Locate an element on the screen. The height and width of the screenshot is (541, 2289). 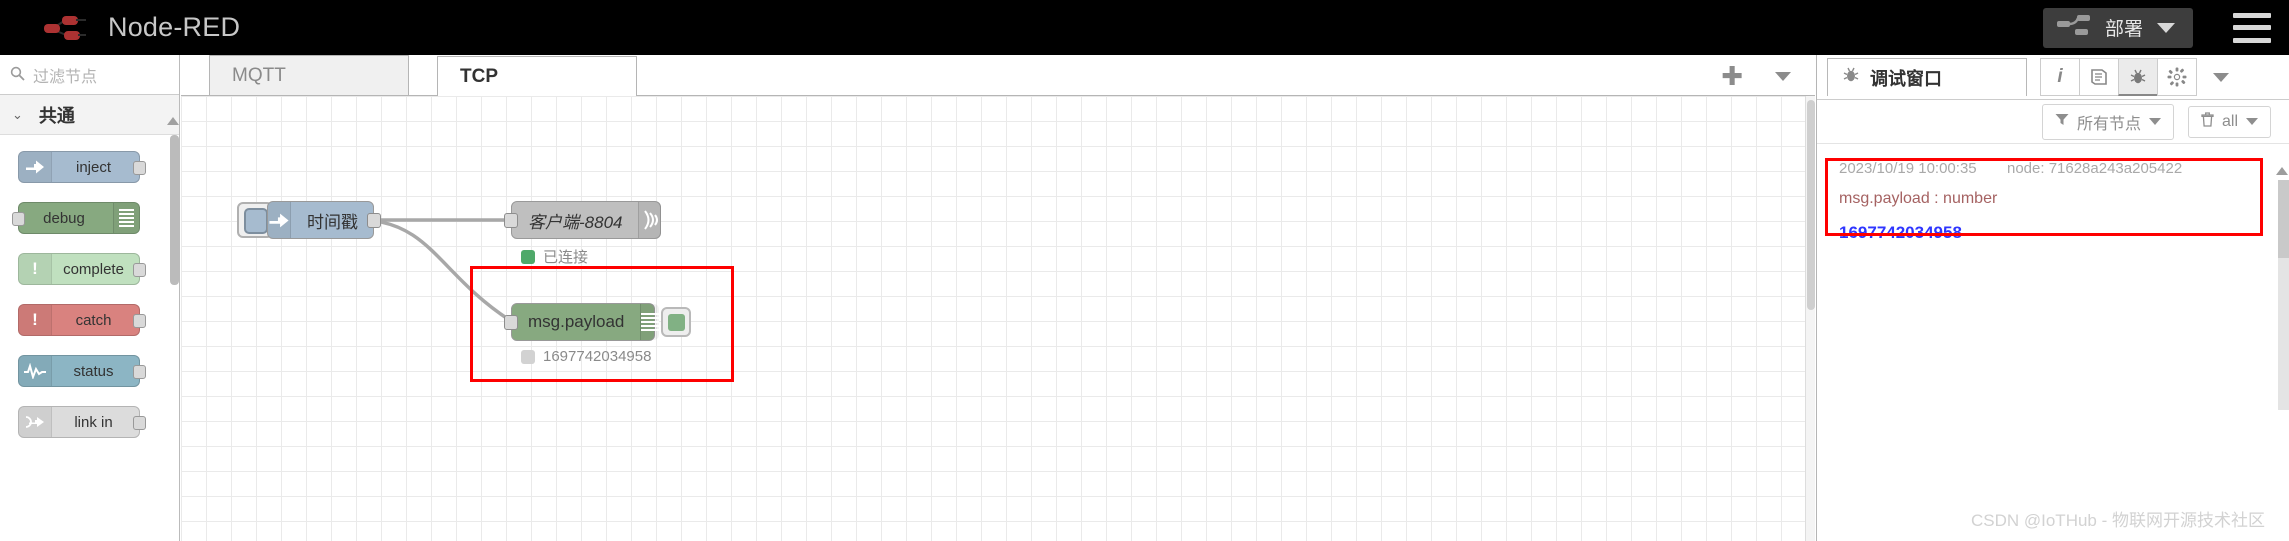
app-title: Node-RED is located at coordinates (174, 27).